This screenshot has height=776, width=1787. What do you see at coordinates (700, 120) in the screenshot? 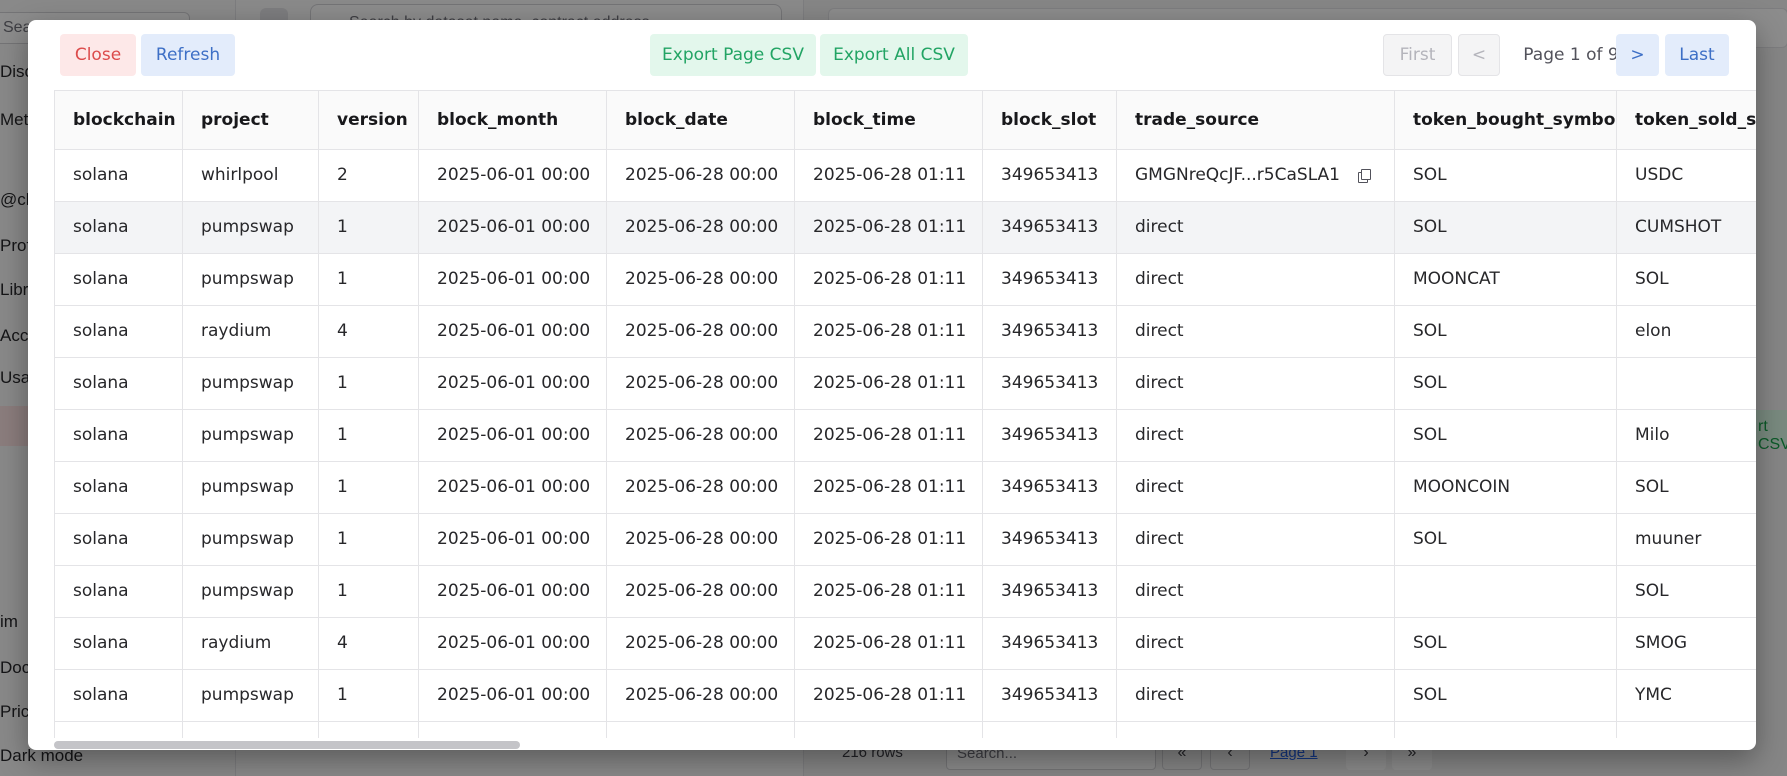
I see `column-header-block-date: block_date` at bounding box center [700, 120].